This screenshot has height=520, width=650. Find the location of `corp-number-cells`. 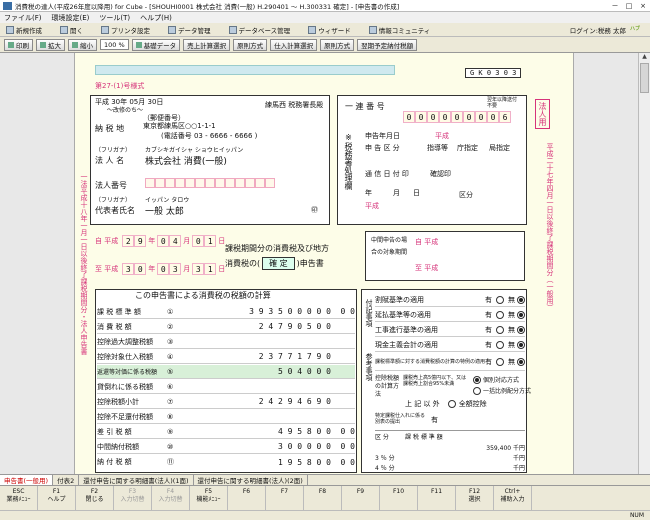

corp-number-cells is located at coordinates (210, 183).